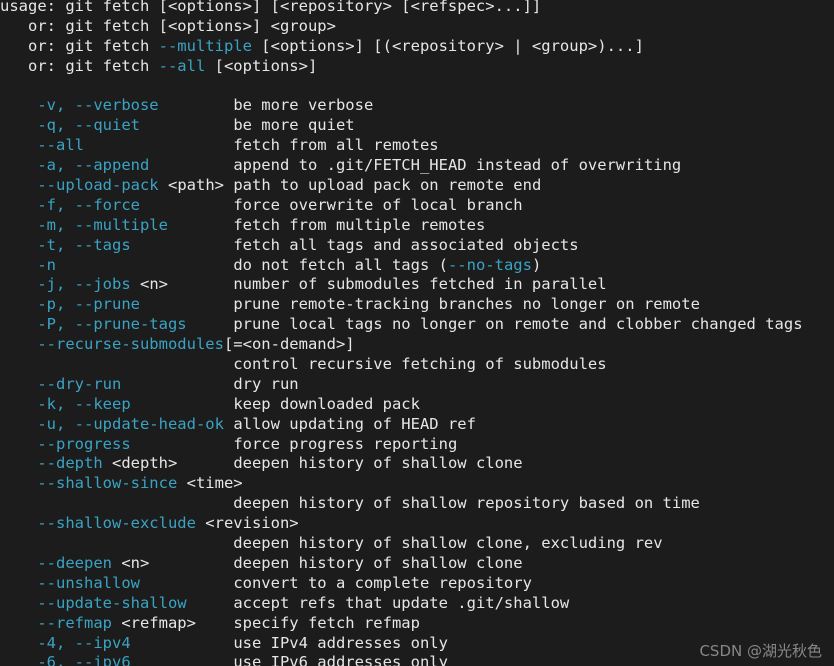  I want to click on option-description: use IPv4 addresses only, so click(340, 642).